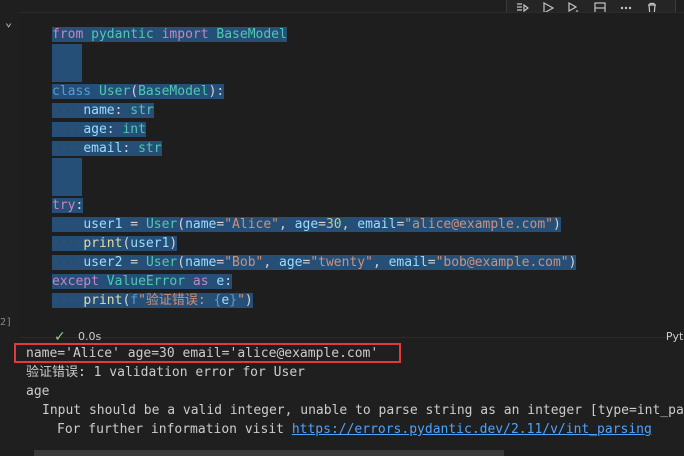  What do you see at coordinates (269, 453) in the screenshot?
I see `horizontal-scrollbar` at bounding box center [269, 453].